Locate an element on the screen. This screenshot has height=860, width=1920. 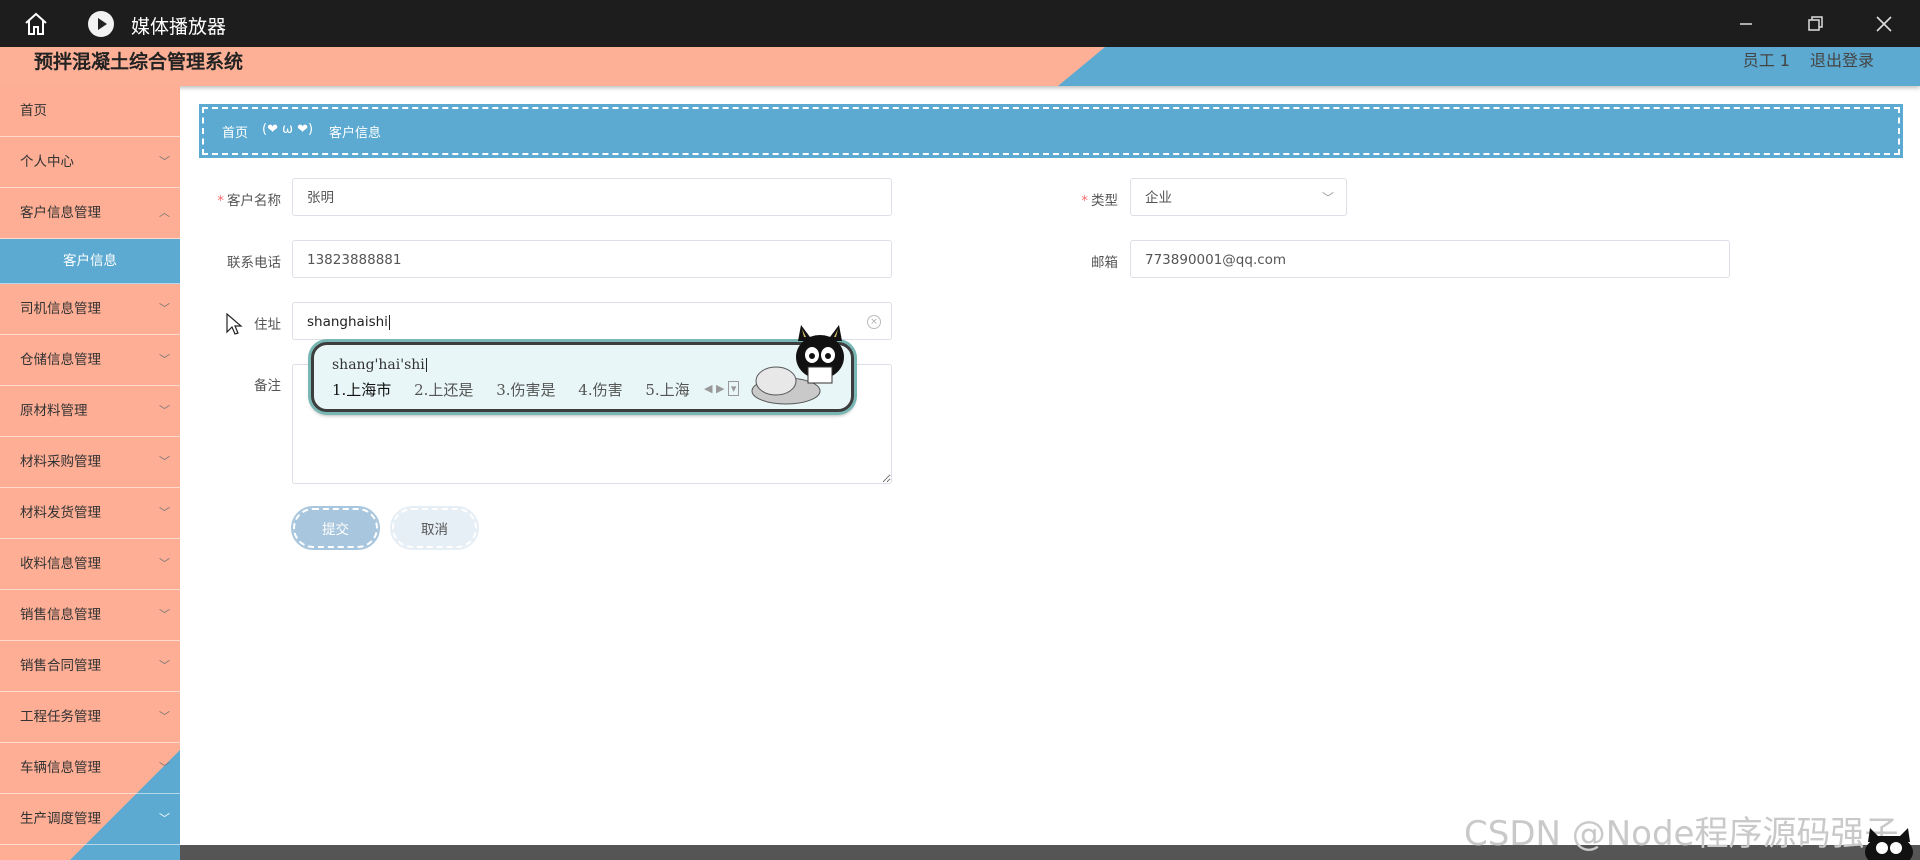
restore-icon is located at coordinates (1815, 24).